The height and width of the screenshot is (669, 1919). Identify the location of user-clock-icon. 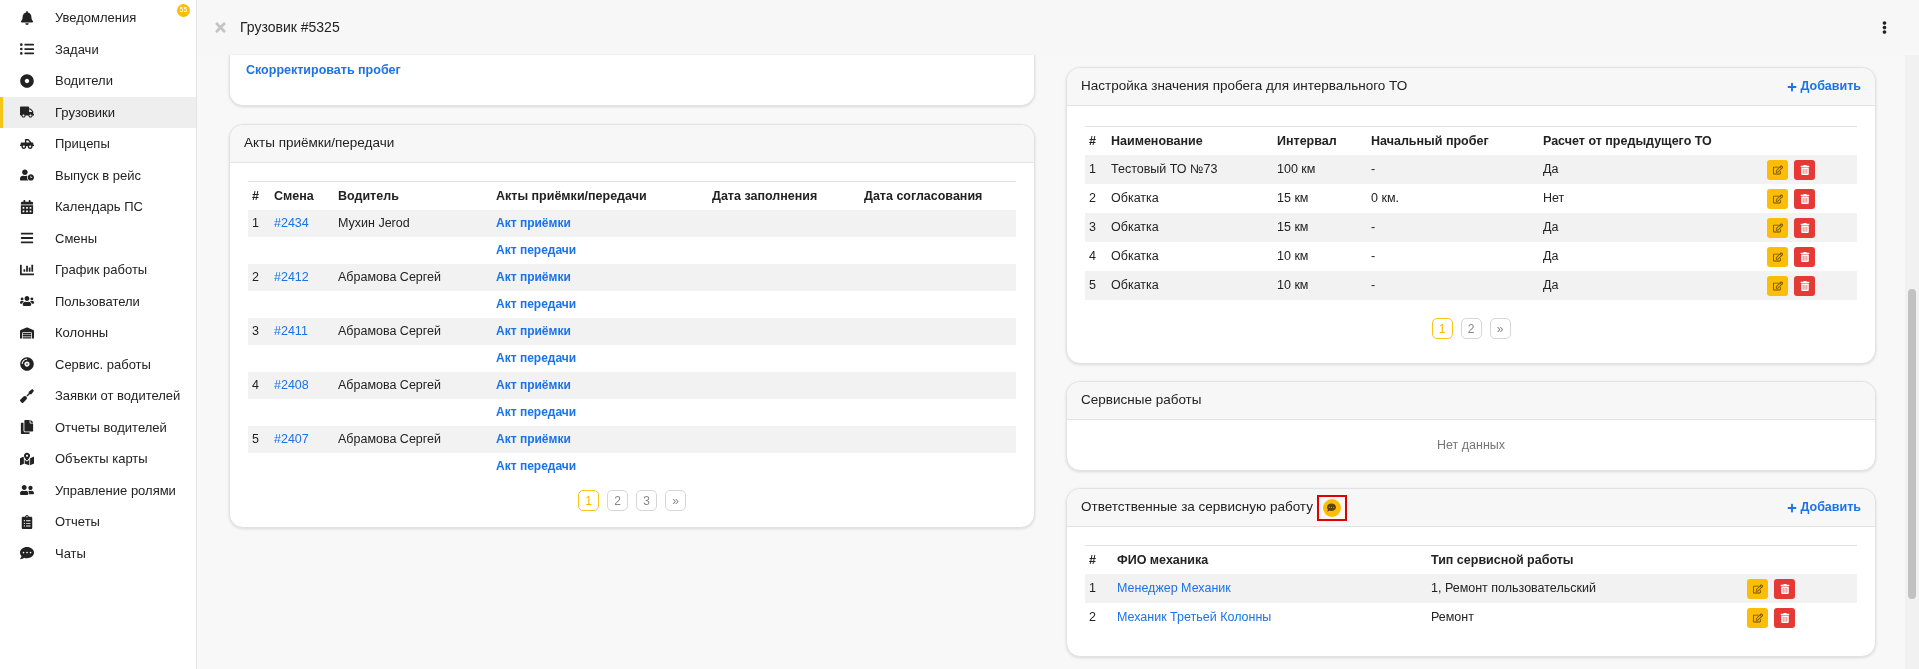
(27, 175).